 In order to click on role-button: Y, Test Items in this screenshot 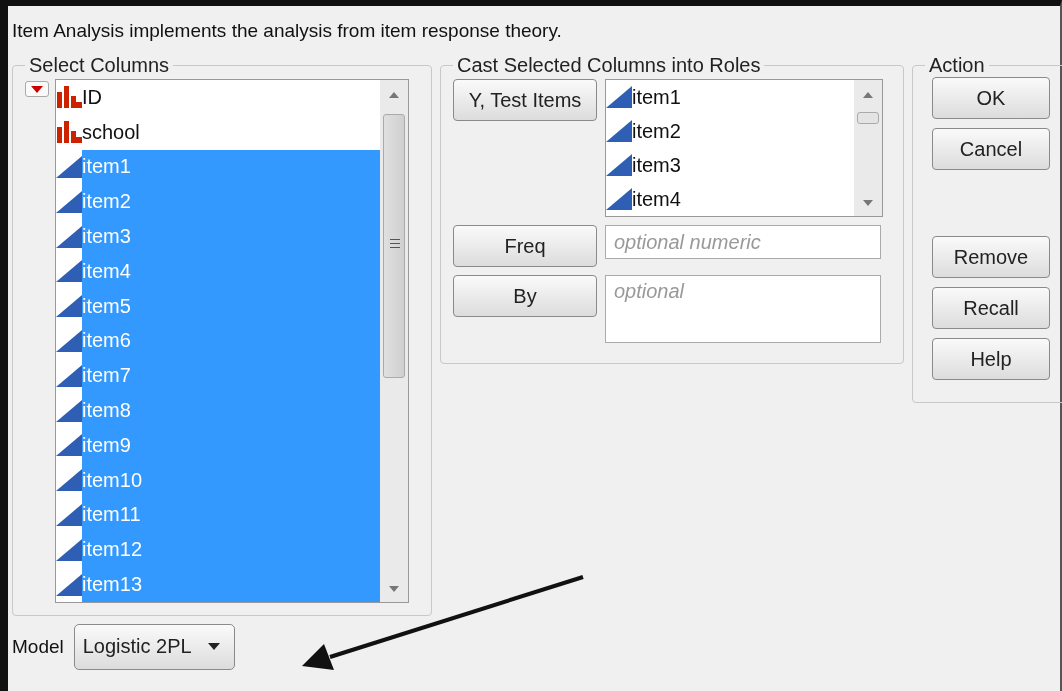, I will do `click(525, 100)`.